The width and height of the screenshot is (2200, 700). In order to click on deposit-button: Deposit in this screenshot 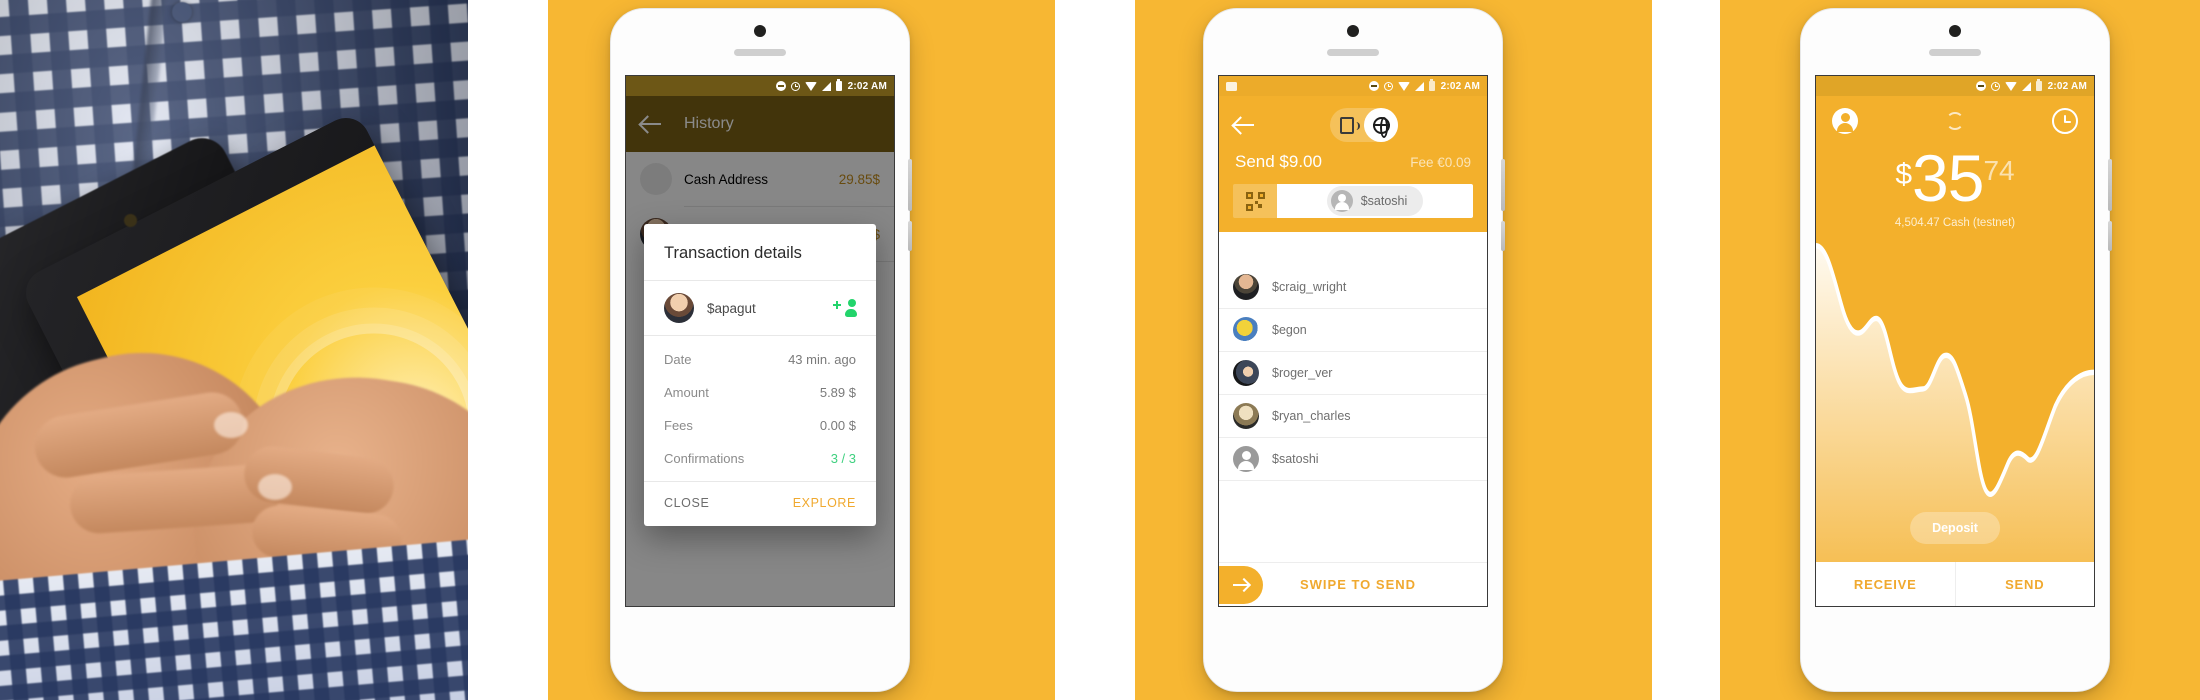, I will do `click(1955, 528)`.